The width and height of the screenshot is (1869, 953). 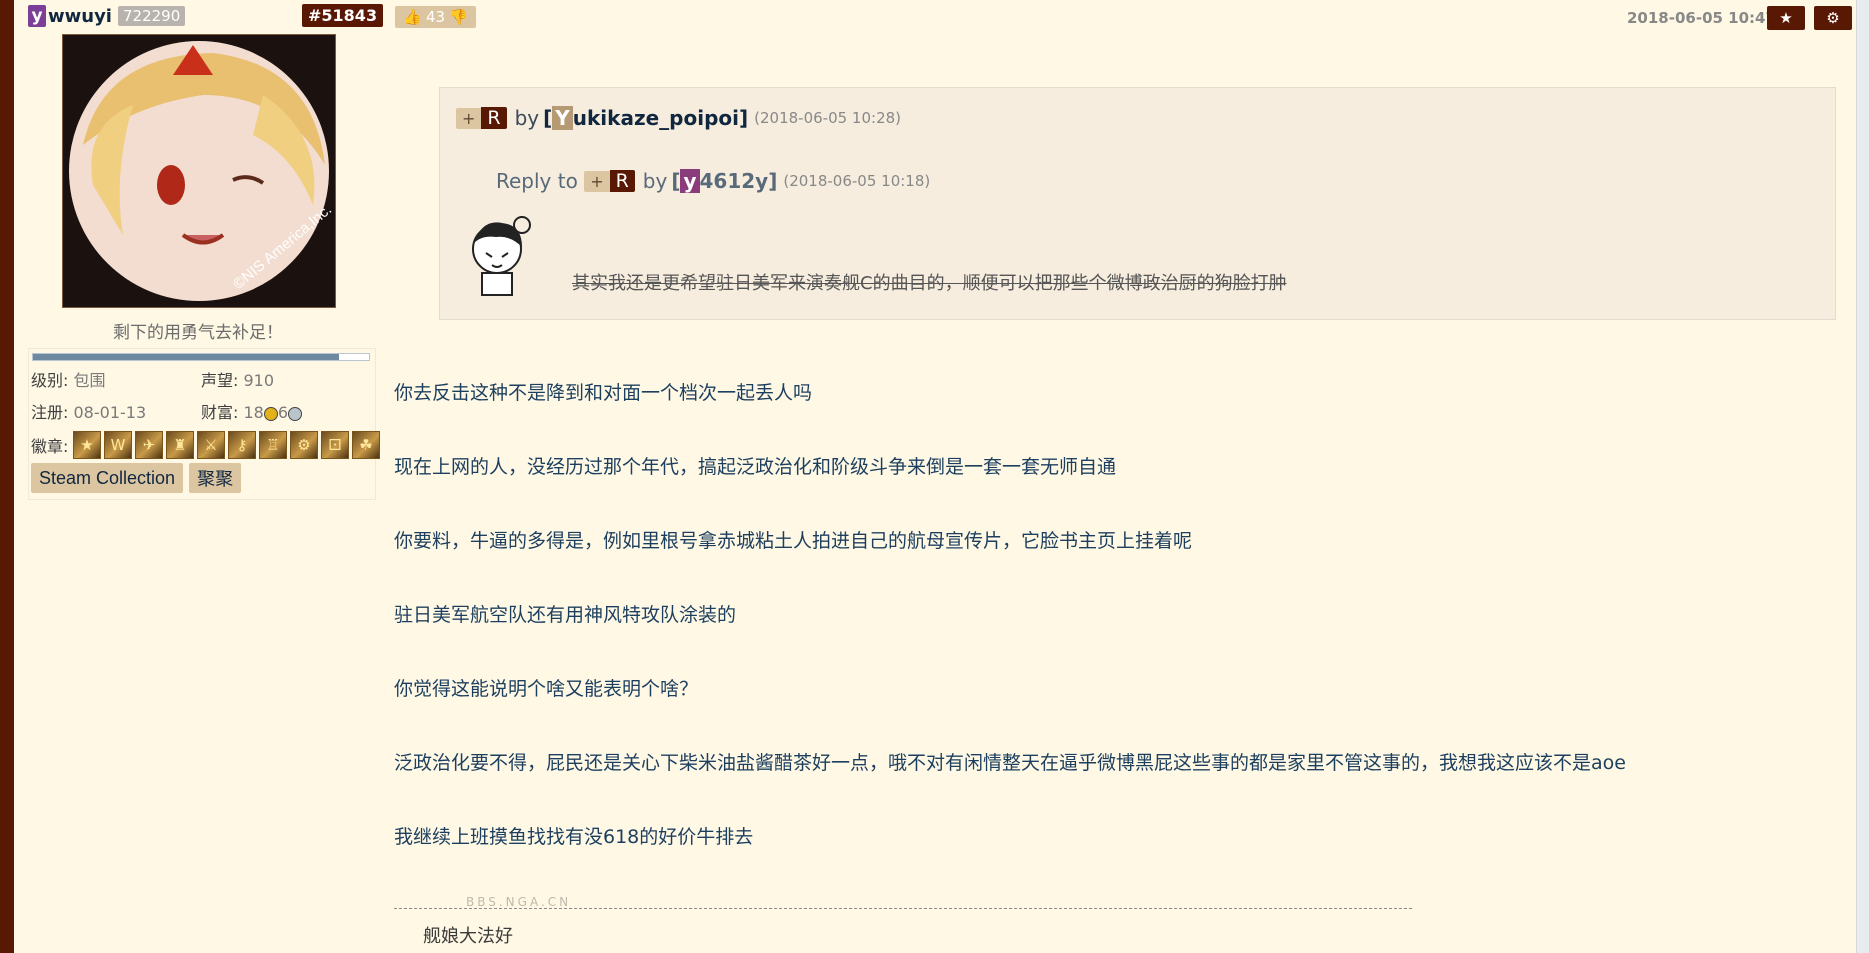 What do you see at coordinates (929, 283) in the screenshot?
I see `quoted-text: 其实我还是更希望驻日美军来演奏舰C的曲目的，顺便可以把那些个微博政治厨的狗脸打肿` at bounding box center [929, 283].